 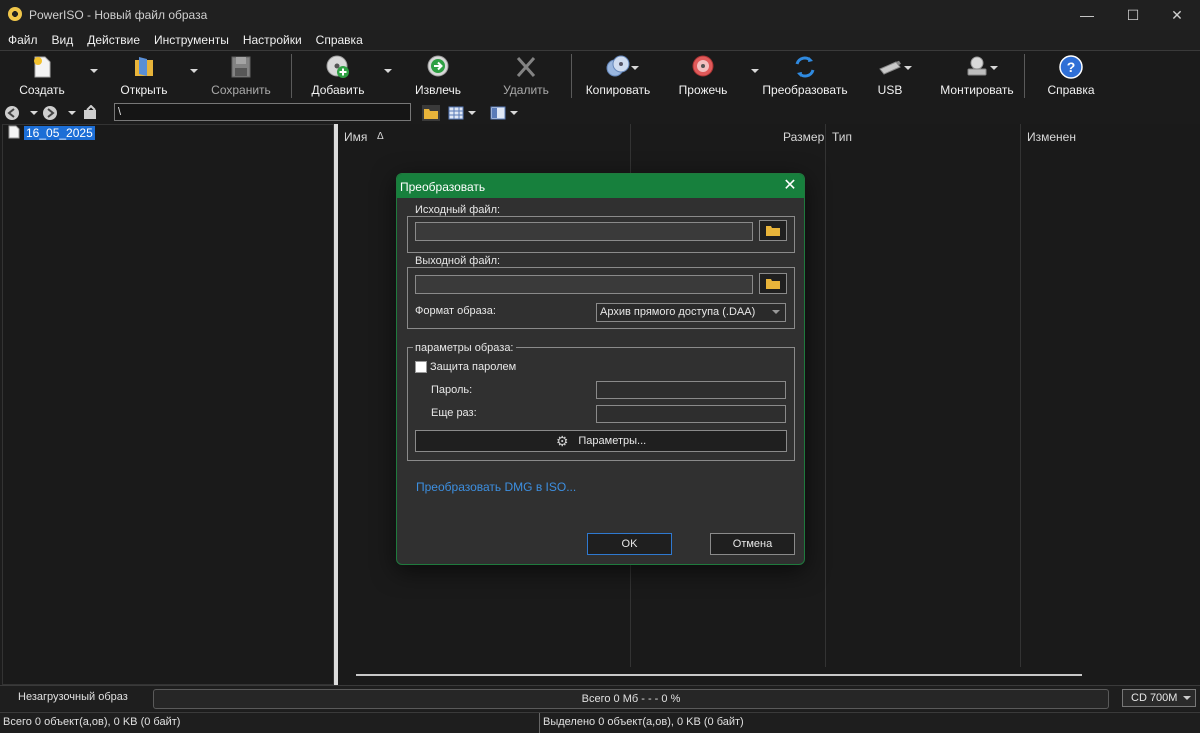 What do you see at coordinates (388, 71) in the screenshot?
I see `add-dropdown-arrow` at bounding box center [388, 71].